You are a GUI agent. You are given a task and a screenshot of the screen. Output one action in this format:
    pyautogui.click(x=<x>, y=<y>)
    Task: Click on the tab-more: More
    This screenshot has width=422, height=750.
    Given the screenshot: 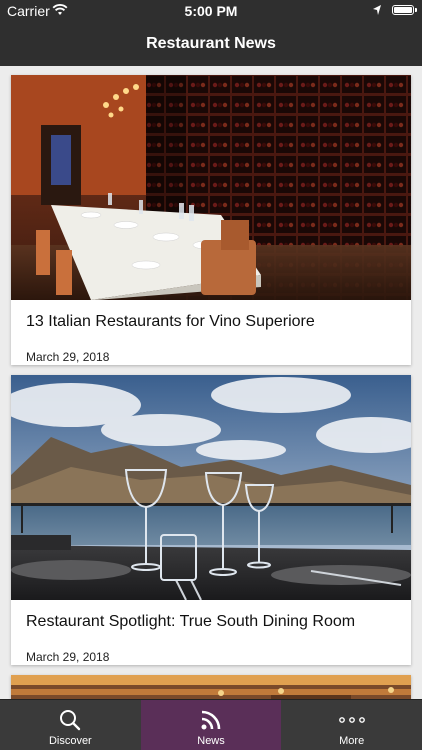 What is the action you would take?
    pyautogui.click(x=351, y=725)
    